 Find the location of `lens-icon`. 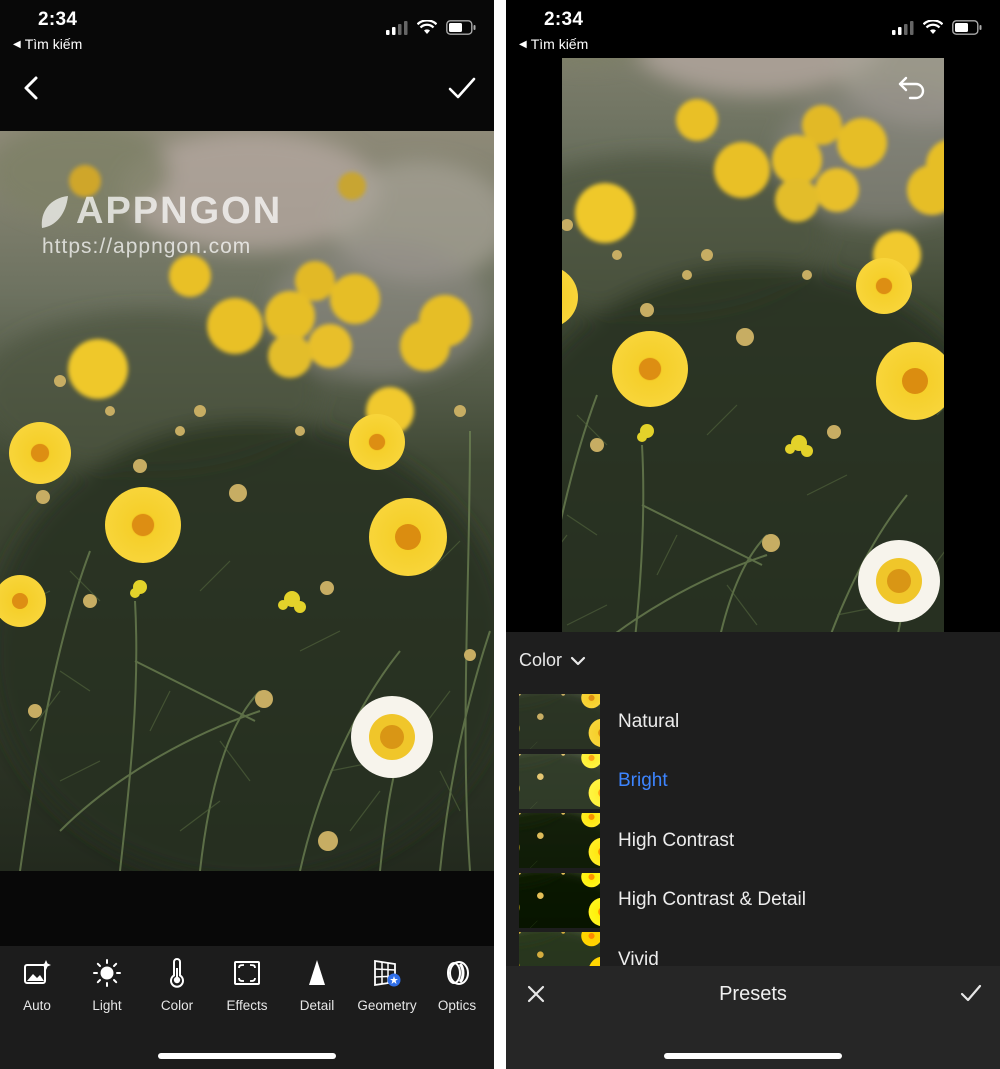

lens-icon is located at coordinates (458, 973).